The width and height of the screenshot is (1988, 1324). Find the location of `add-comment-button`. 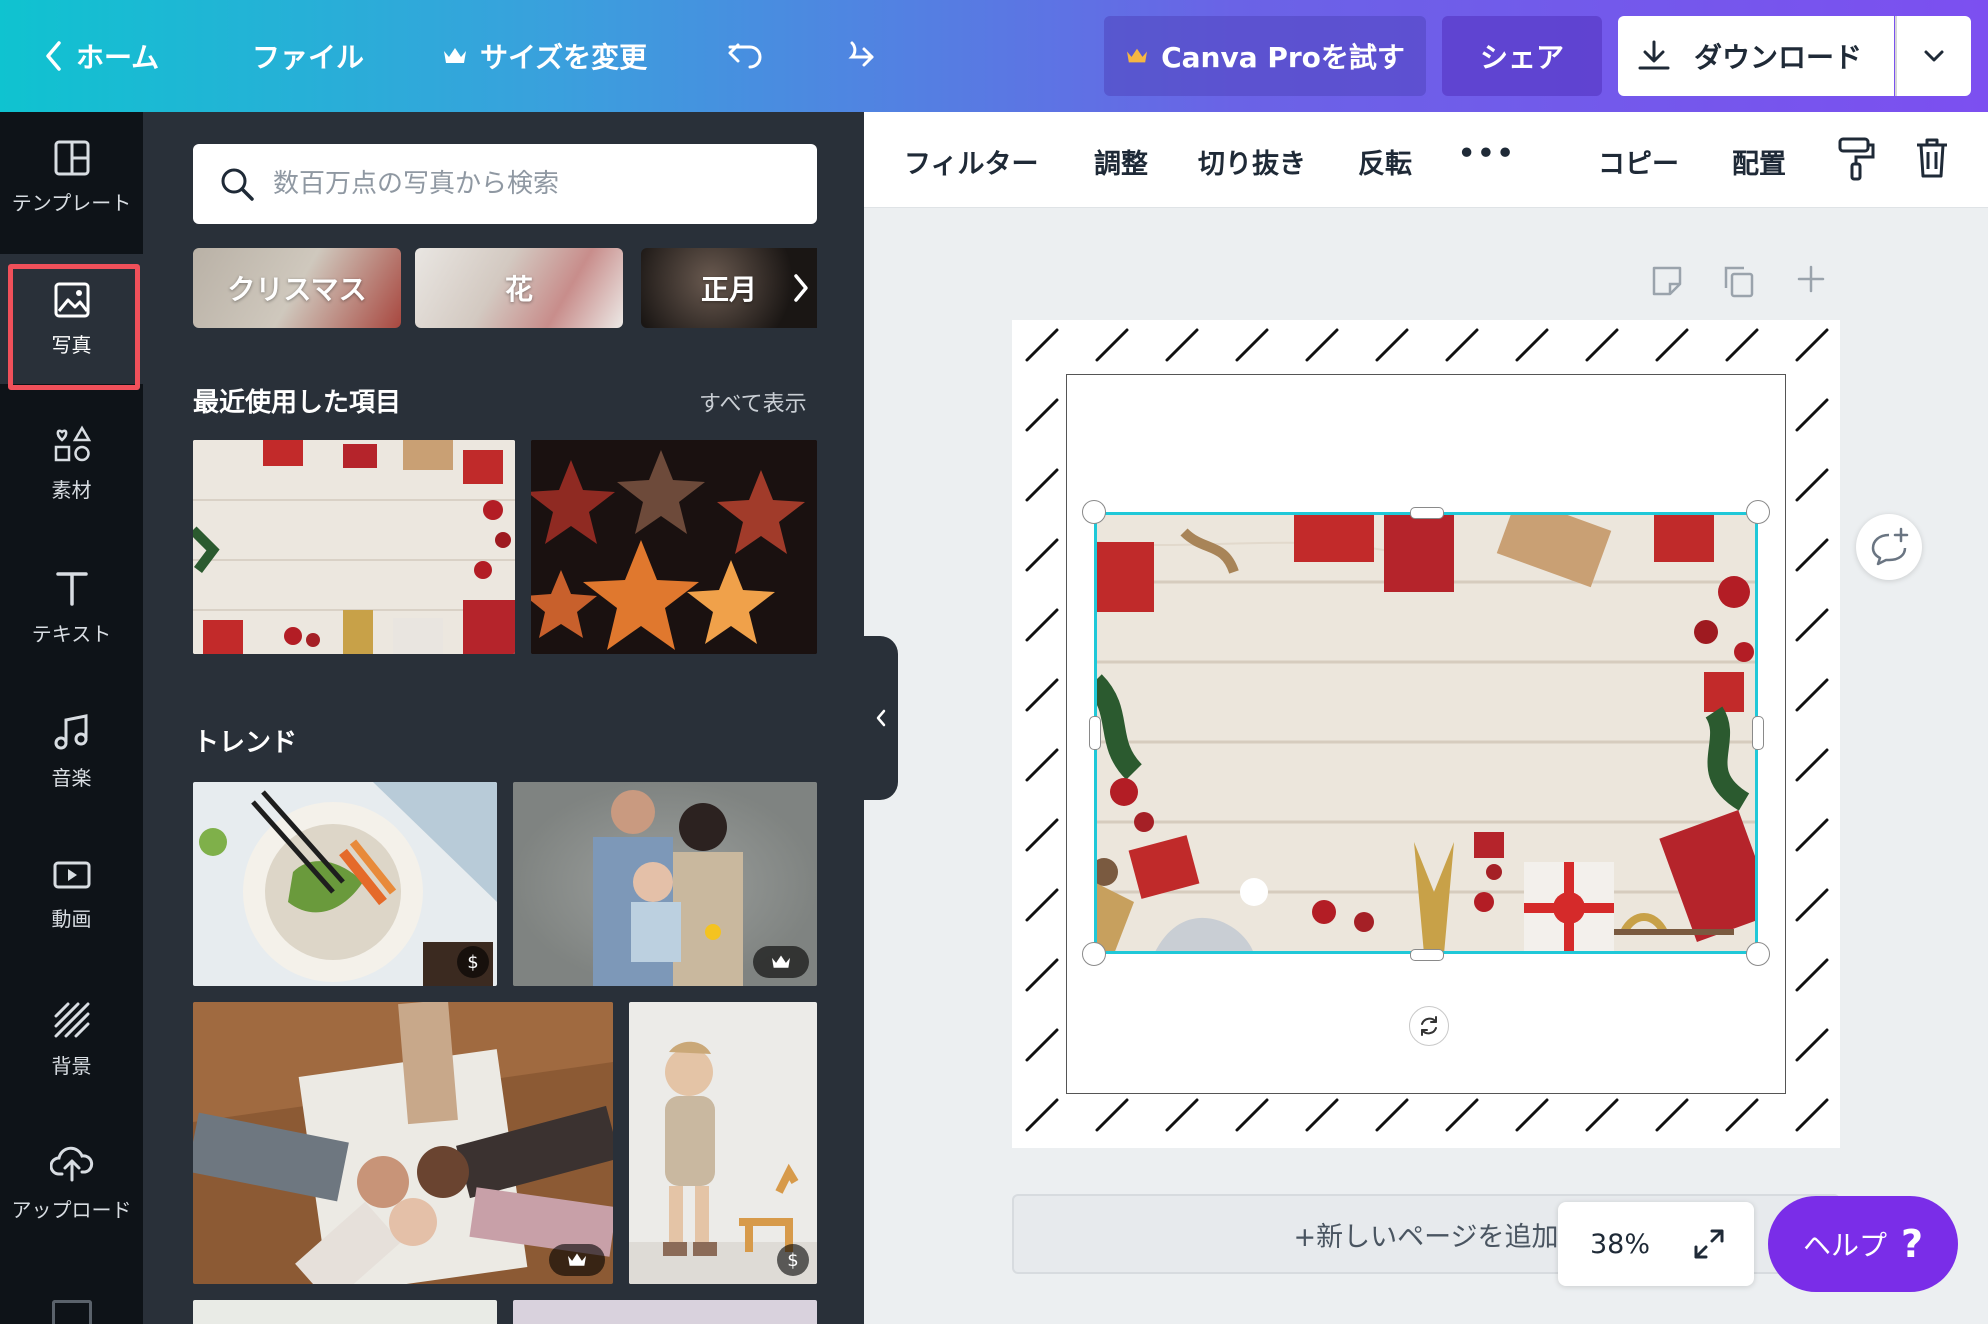

add-comment-button is located at coordinates (1889, 547).